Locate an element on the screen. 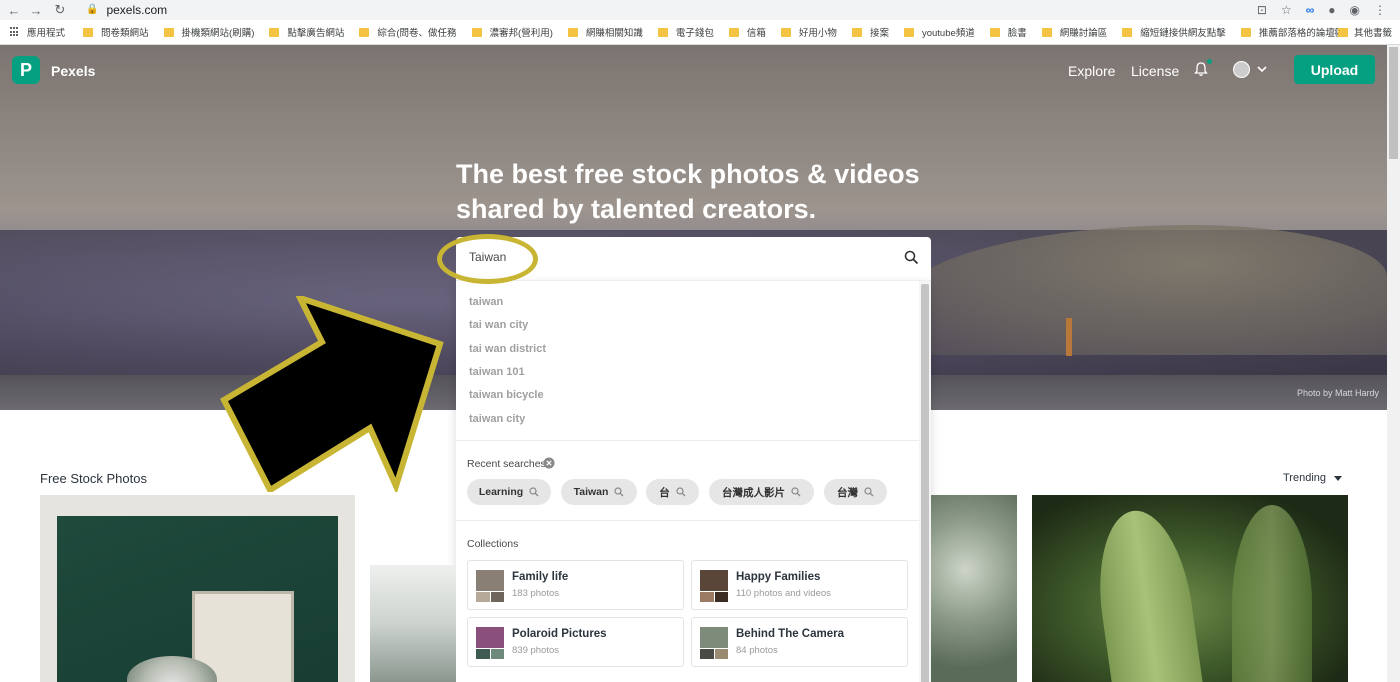 This screenshot has width=1400, height=682. bookmark-item: 掛機類網站(刷購) is located at coordinates (208, 32).